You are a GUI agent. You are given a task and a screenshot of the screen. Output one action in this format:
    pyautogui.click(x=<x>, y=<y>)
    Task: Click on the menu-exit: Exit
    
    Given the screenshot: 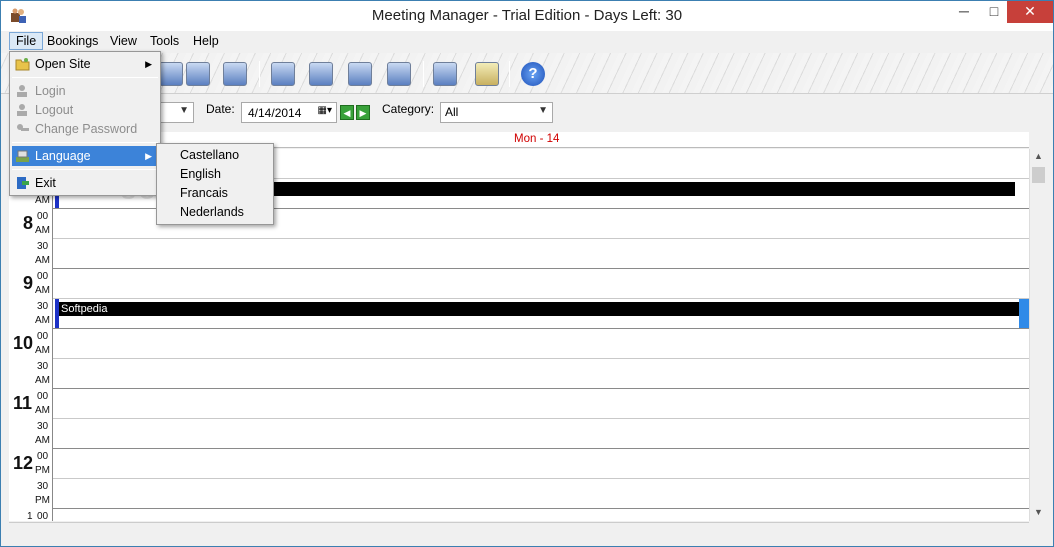 What is the action you would take?
    pyautogui.click(x=85, y=183)
    